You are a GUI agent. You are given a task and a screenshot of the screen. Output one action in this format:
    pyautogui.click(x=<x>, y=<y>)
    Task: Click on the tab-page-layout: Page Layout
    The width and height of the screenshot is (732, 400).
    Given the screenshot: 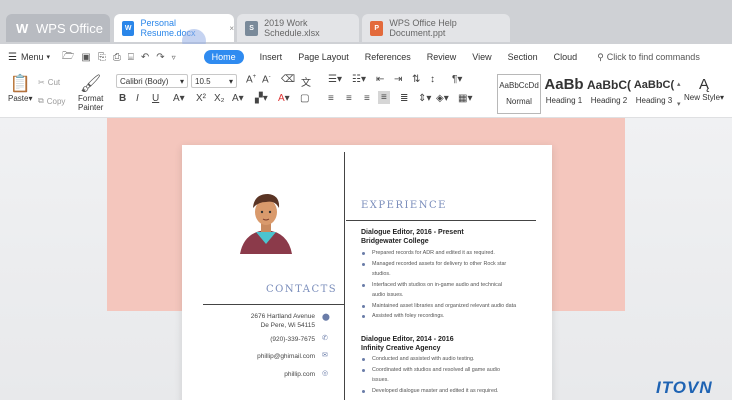 What is the action you would take?
    pyautogui.click(x=323, y=57)
    